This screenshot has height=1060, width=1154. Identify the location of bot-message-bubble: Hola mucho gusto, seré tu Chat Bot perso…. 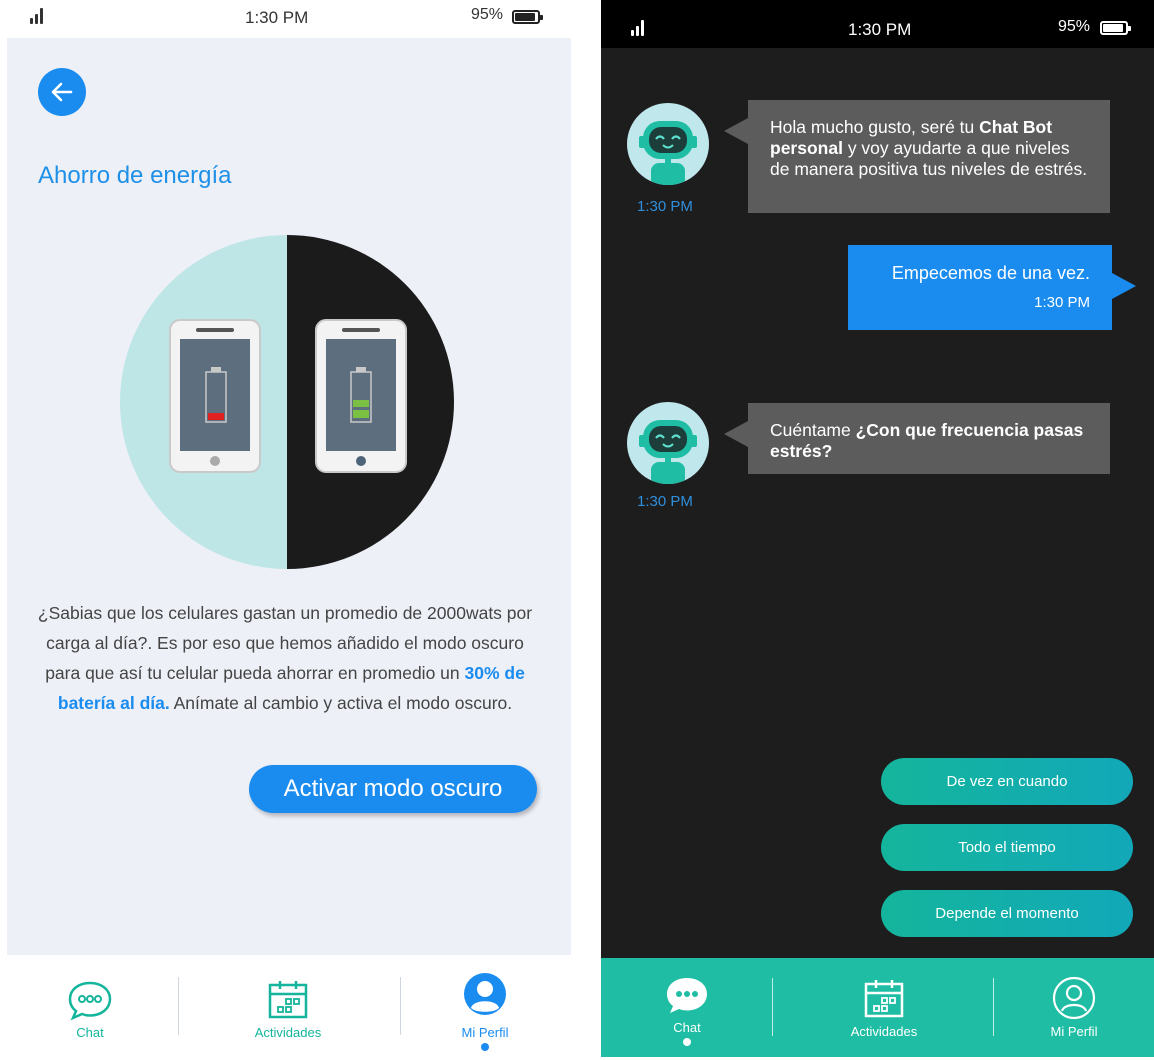
(917, 156).